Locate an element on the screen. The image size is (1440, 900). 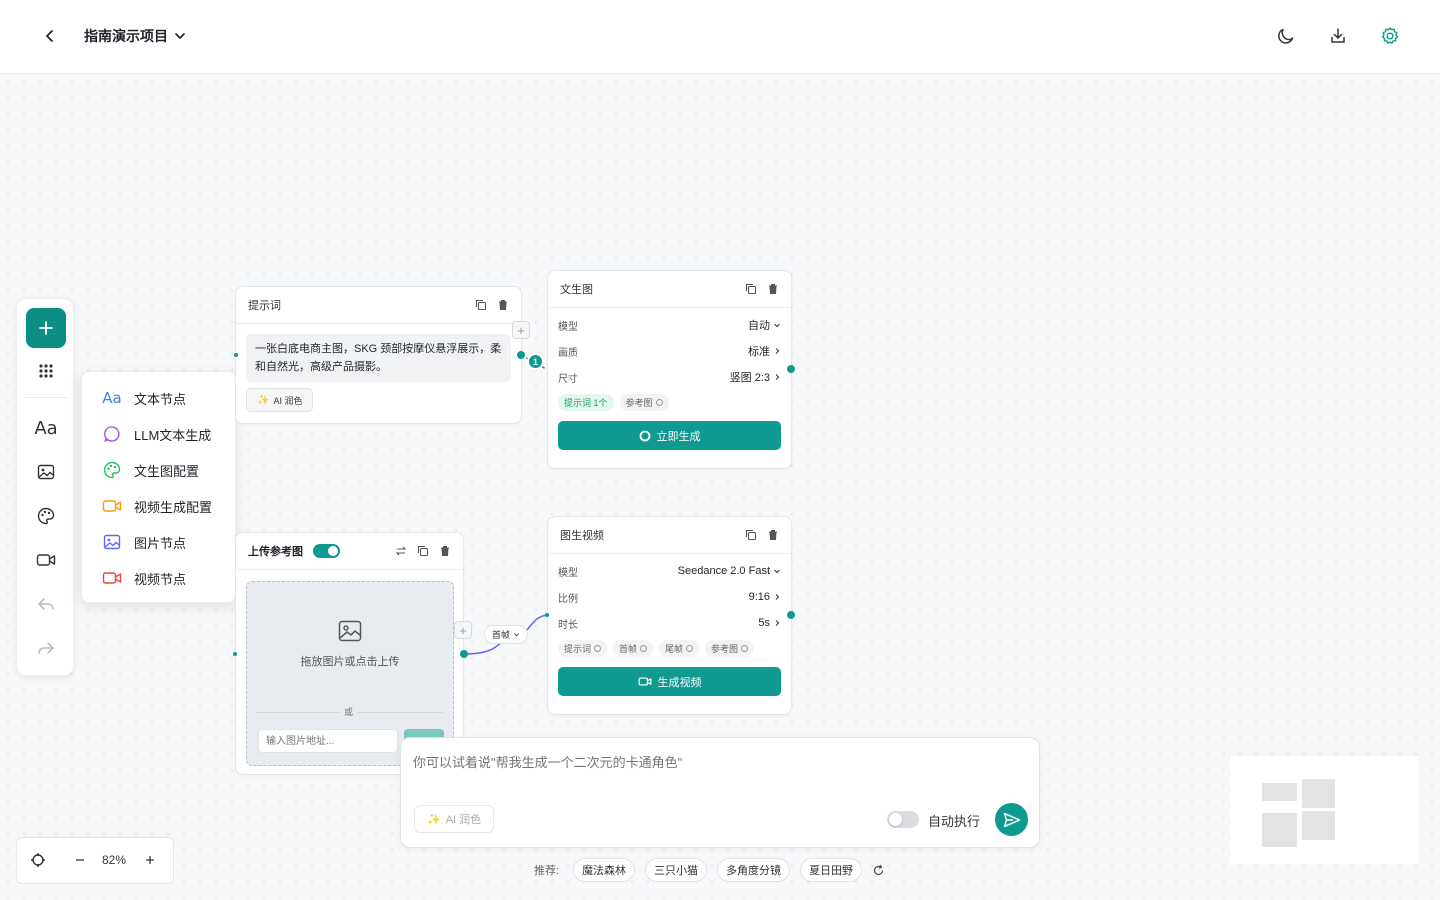
suggestion-chip: 多角度分镜 is located at coordinates (754, 870).